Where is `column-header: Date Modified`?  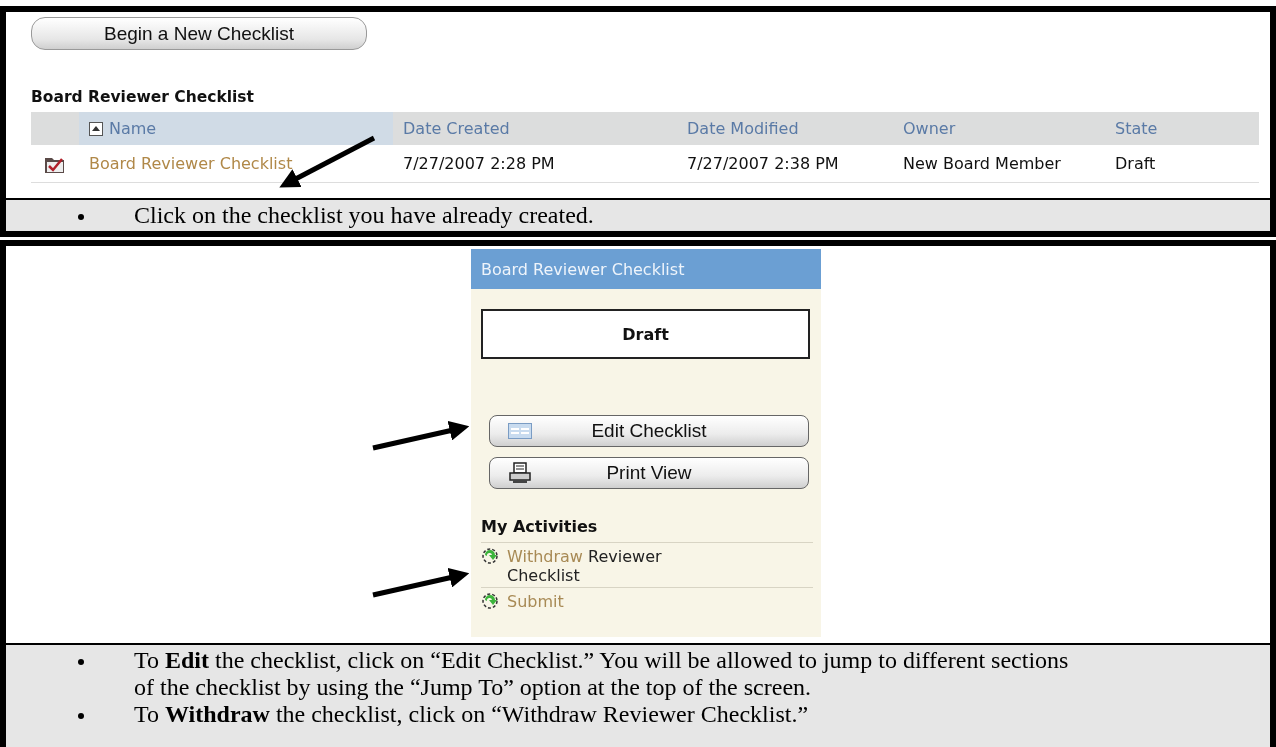
column-header: Date Modified is located at coordinates (785, 128).